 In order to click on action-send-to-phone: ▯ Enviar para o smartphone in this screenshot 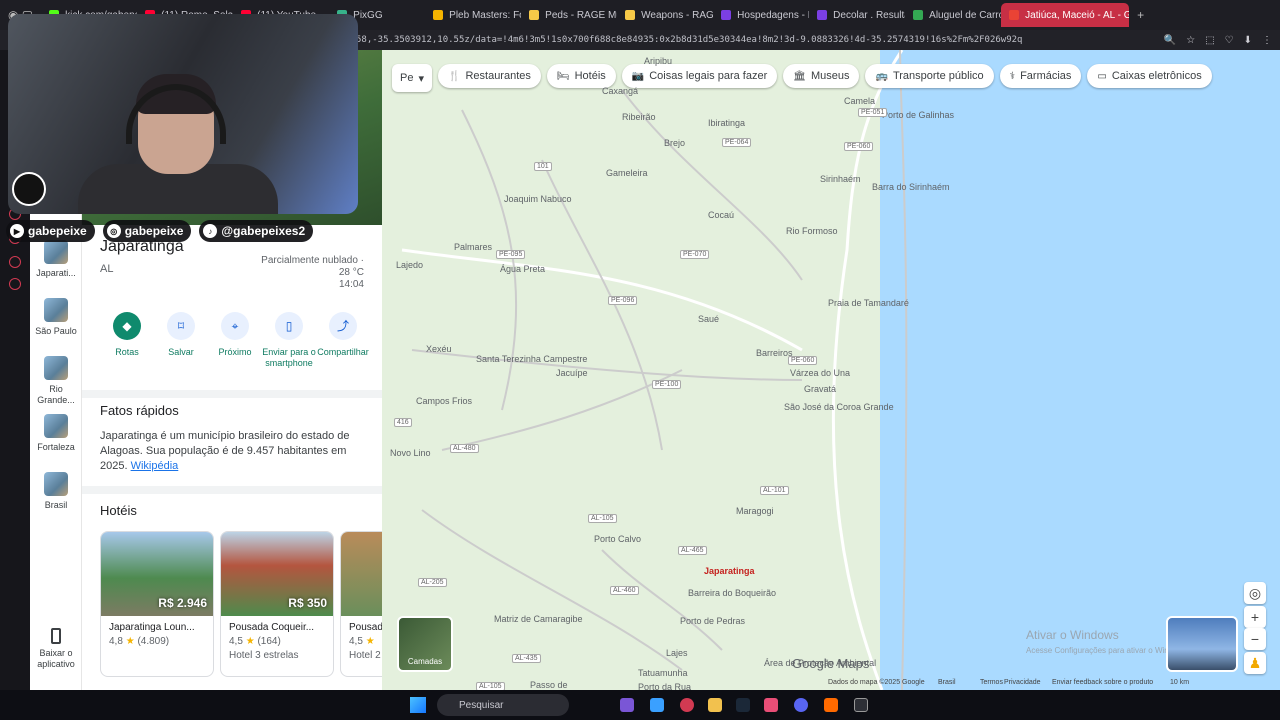, I will do `click(289, 340)`.